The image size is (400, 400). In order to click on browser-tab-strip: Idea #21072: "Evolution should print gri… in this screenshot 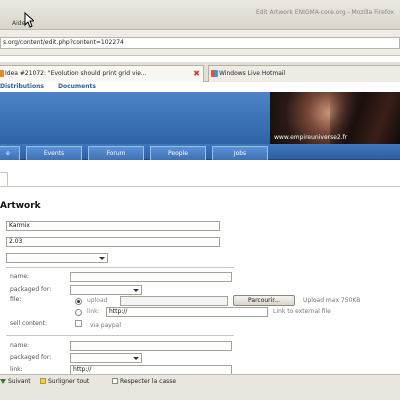, I will do `click(200, 72)`.